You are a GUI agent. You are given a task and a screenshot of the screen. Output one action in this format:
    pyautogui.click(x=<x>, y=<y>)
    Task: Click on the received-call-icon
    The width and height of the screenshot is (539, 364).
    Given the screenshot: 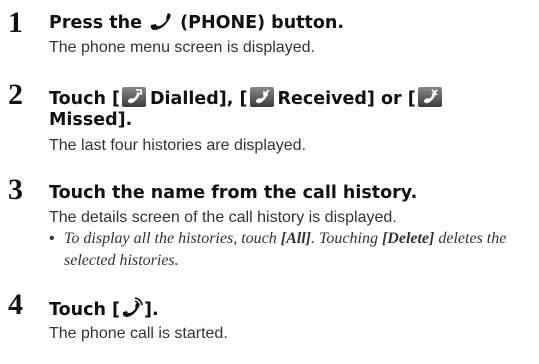 What is the action you would take?
    pyautogui.click(x=261, y=97)
    